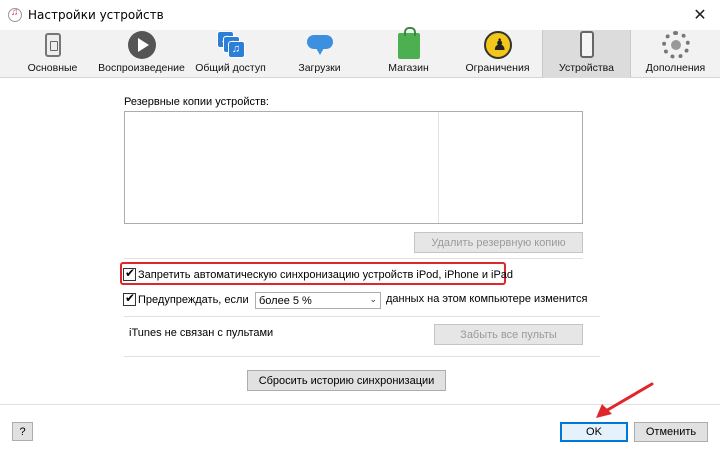  I want to click on tab-sharing: ♫ ♫ ♫ Общий доступ, so click(230, 54).